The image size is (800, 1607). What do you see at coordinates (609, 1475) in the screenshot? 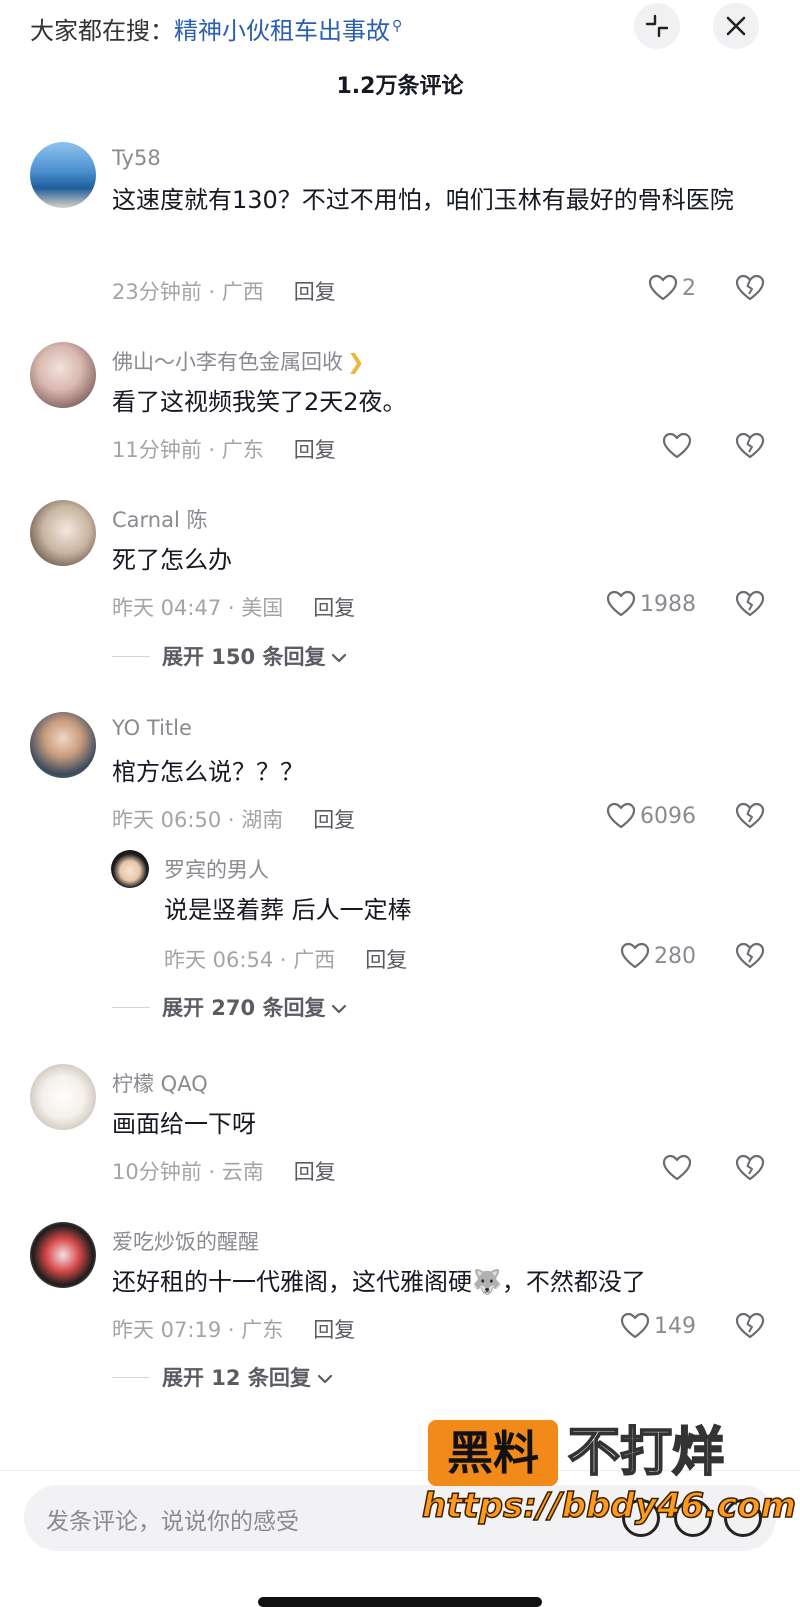
I see `watermark: 黑料 不打烊 https://bbdy46.com` at bounding box center [609, 1475].